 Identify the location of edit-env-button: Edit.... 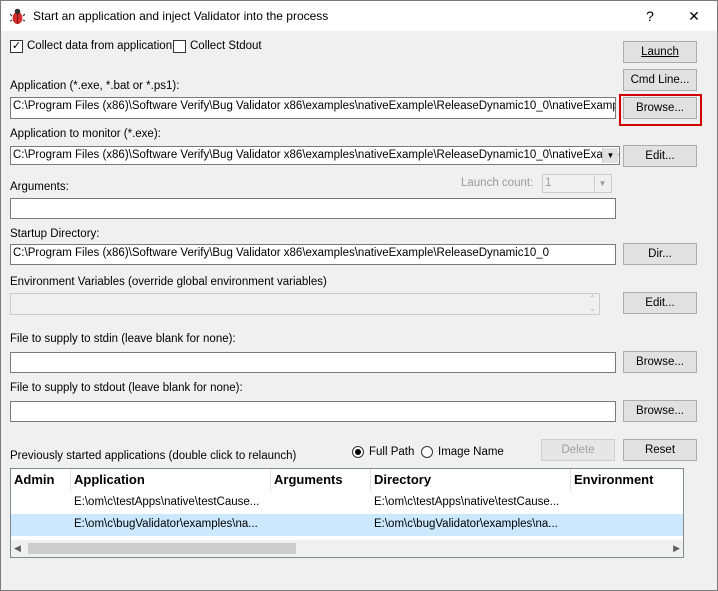
(660, 303).